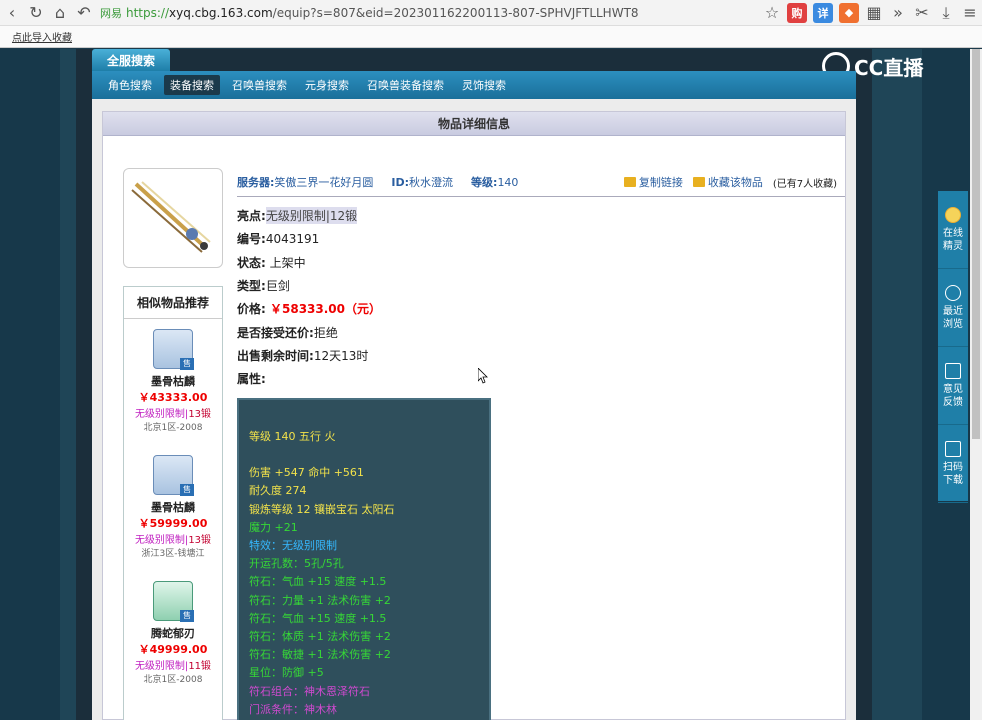 The height and width of the screenshot is (720, 982). I want to click on recommend-item: 售 墨骨枯麟 ￥43333.00 无级别限制|13锻 北京1区-2008, so click(173, 382).